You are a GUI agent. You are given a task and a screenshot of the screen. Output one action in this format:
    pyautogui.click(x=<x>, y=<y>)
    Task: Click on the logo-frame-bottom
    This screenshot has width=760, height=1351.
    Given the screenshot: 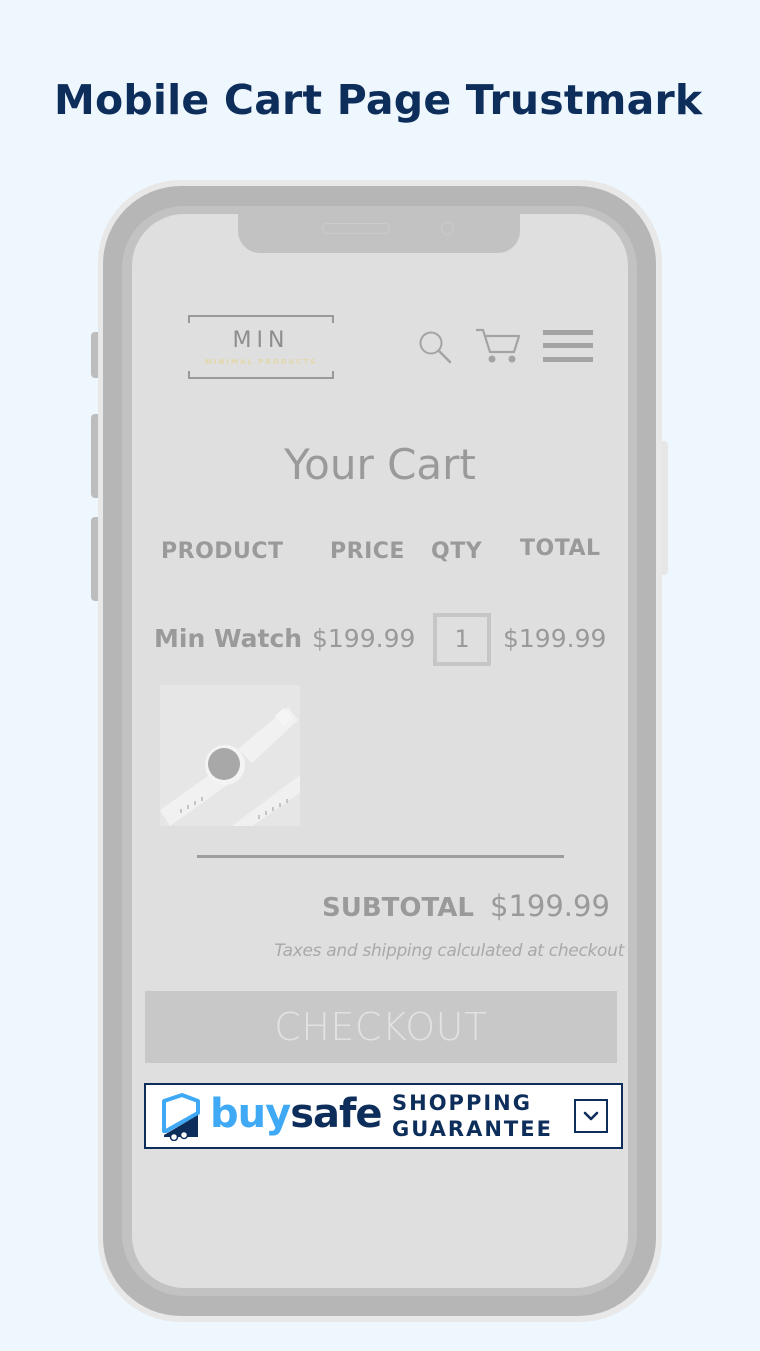 What is the action you would take?
    pyautogui.click(x=261, y=375)
    